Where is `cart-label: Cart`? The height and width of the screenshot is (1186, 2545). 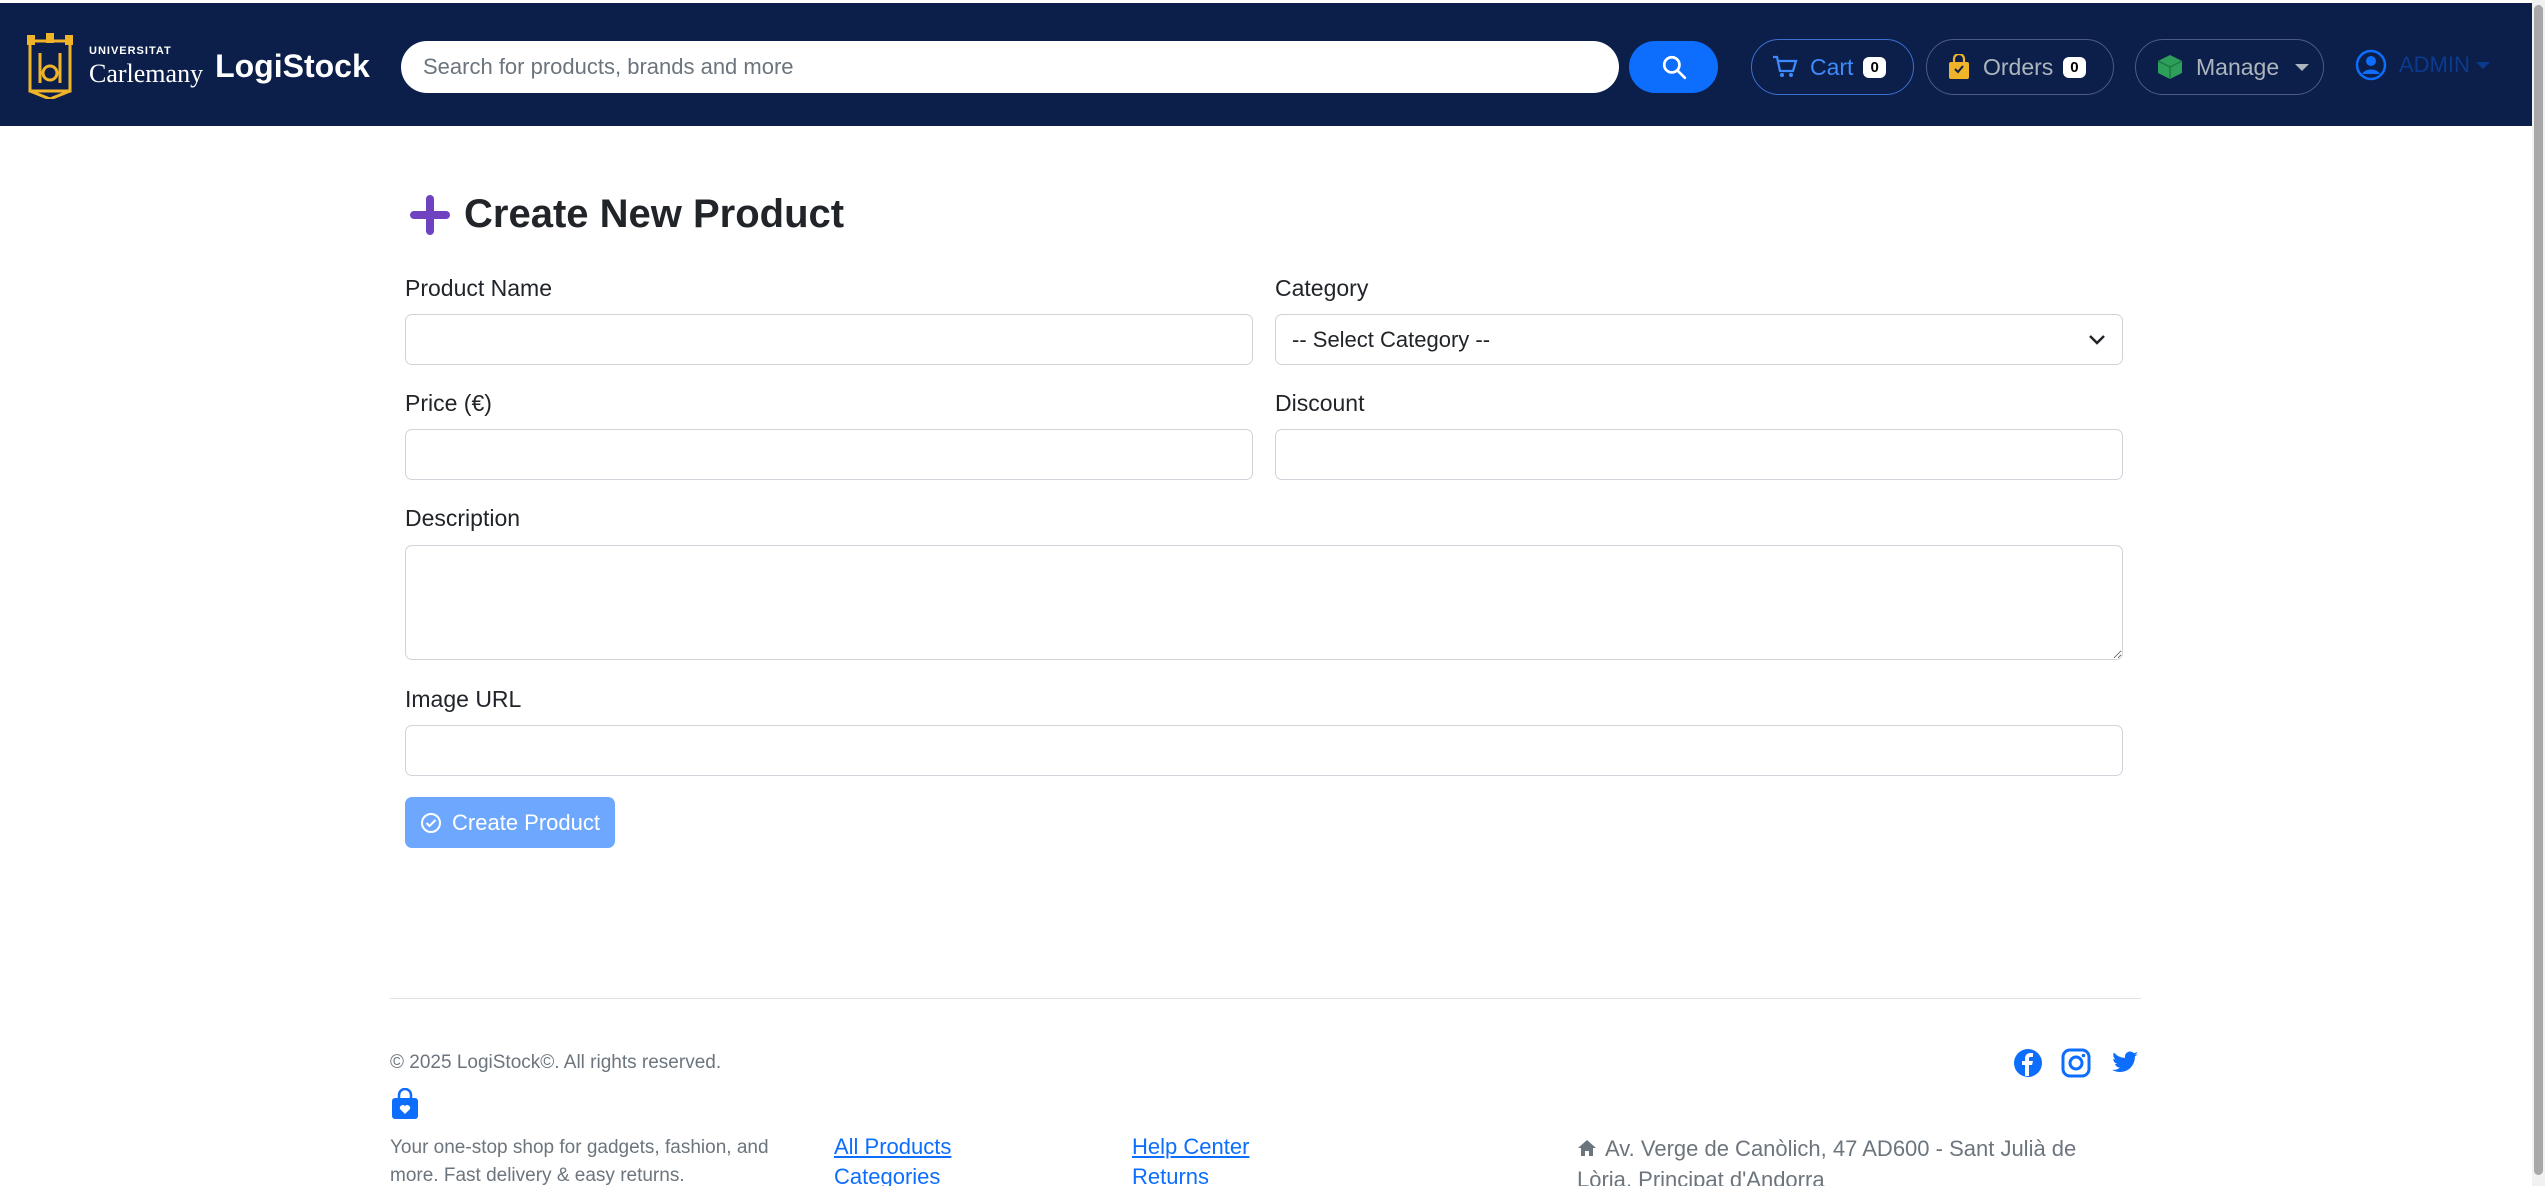
cart-label: Cart is located at coordinates (1832, 66).